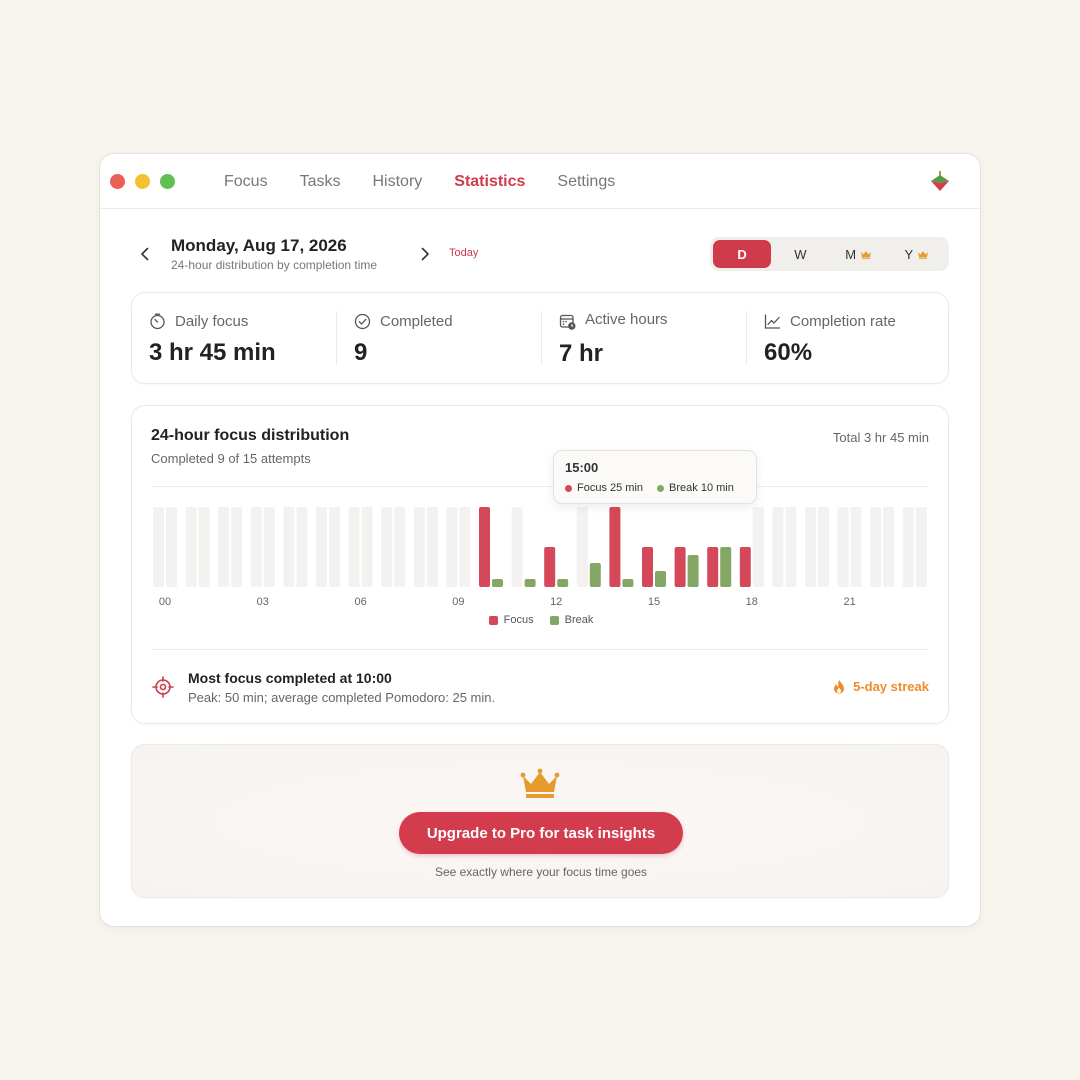 This screenshot has height=1080, width=1080. I want to click on stat-label: Daily focus, so click(212, 321).